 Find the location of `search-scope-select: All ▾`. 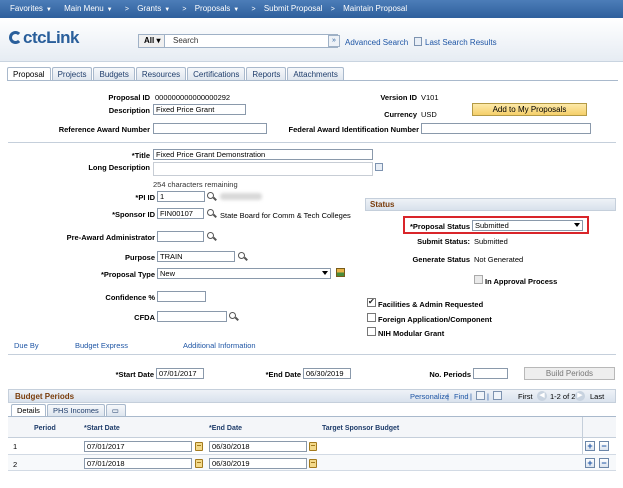

search-scope-select: All ▾ is located at coordinates (152, 41).